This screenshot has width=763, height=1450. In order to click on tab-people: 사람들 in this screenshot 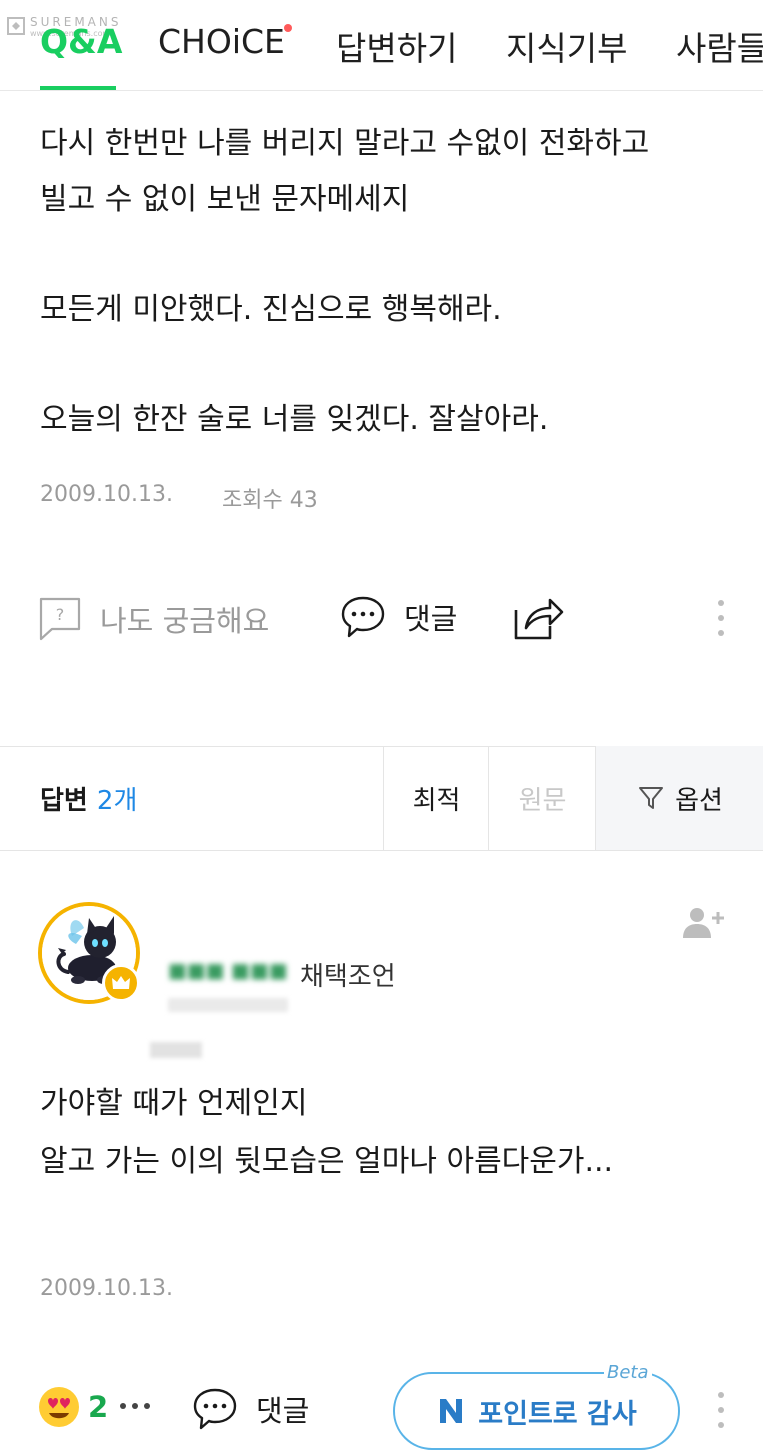, I will do `click(719, 46)`.